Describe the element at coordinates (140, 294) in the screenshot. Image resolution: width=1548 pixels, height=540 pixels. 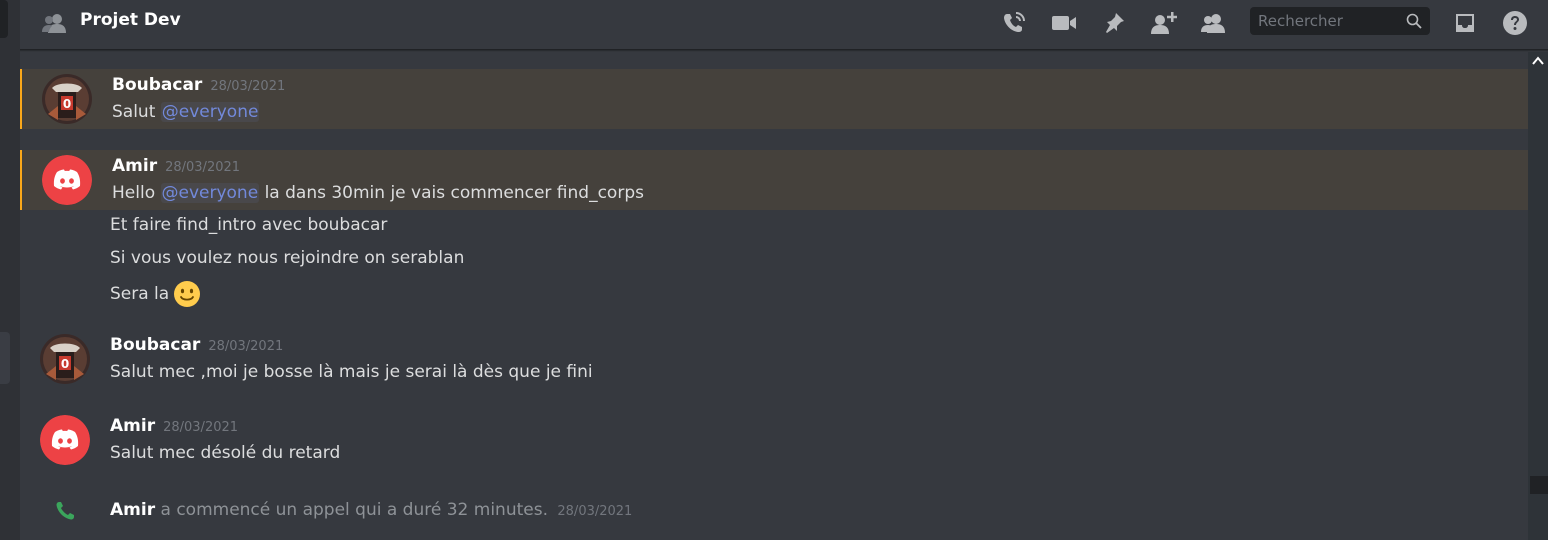
I see `message-text: Sera la` at that location.